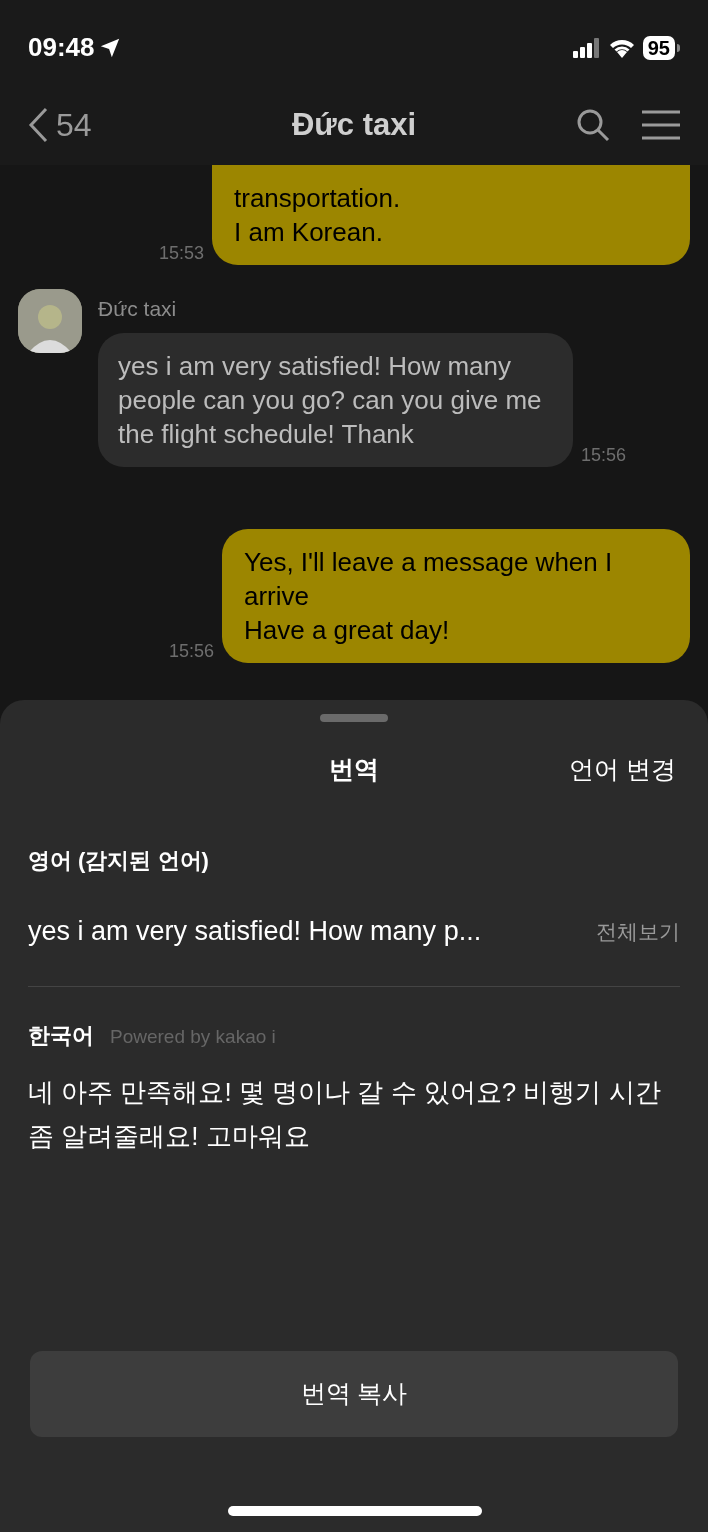  I want to click on search-icon, so click(593, 125).